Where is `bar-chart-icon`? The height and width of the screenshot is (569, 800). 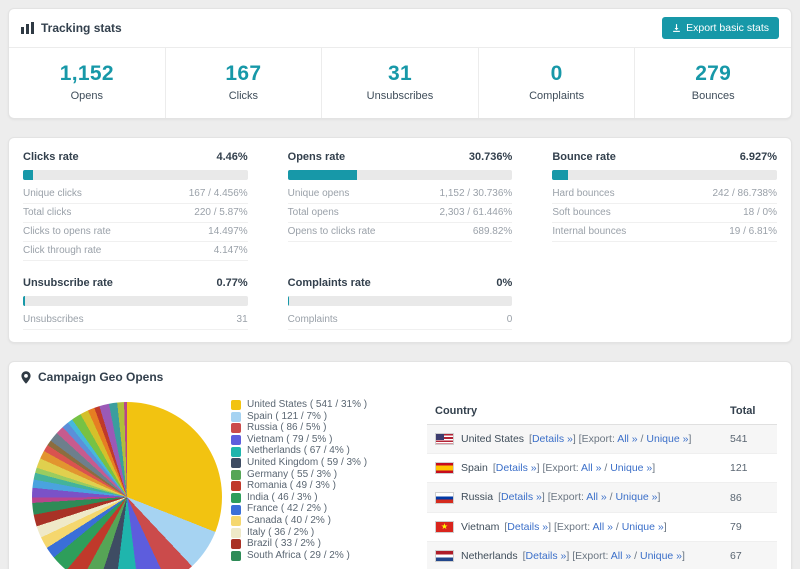
bar-chart-icon is located at coordinates (27, 28).